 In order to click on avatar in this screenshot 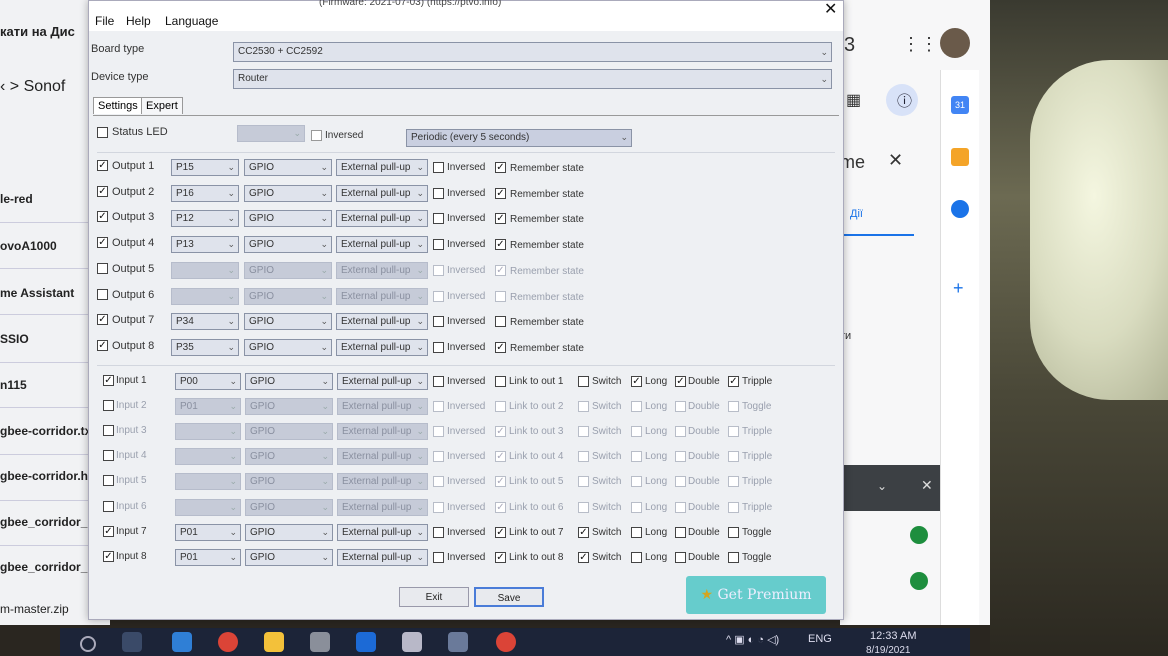, I will do `click(955, 43)`.